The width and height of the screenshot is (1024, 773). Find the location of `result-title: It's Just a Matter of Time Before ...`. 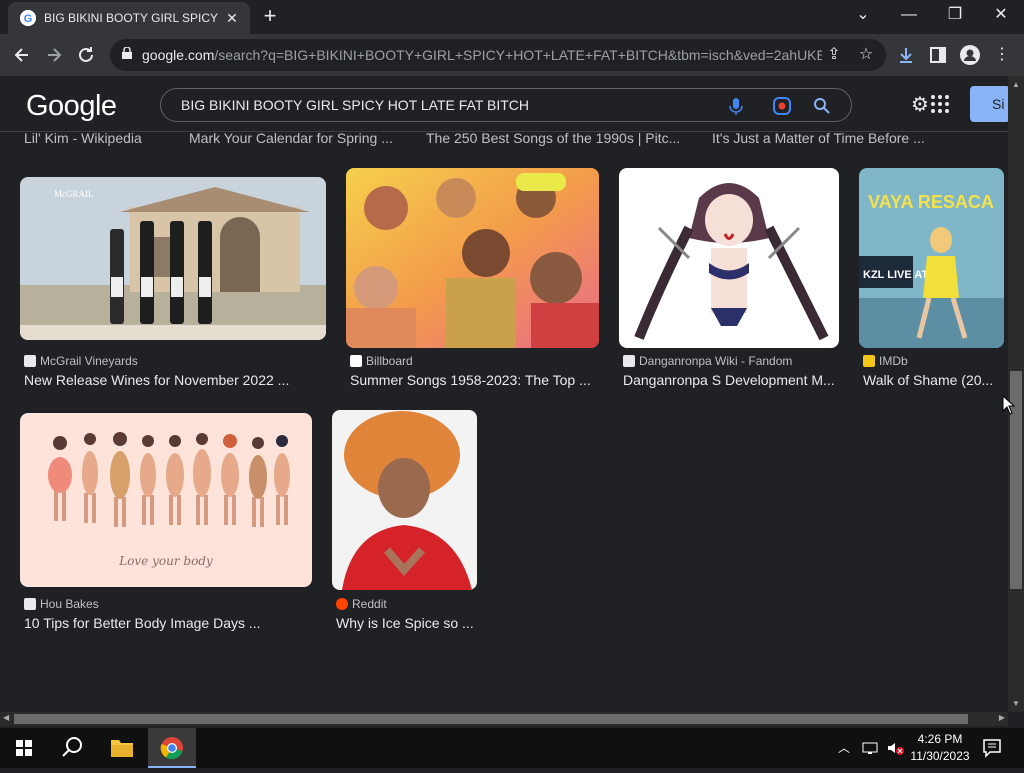

result-title: It's Just a Matter of Time Before ... is located at coordinates (818, 139).